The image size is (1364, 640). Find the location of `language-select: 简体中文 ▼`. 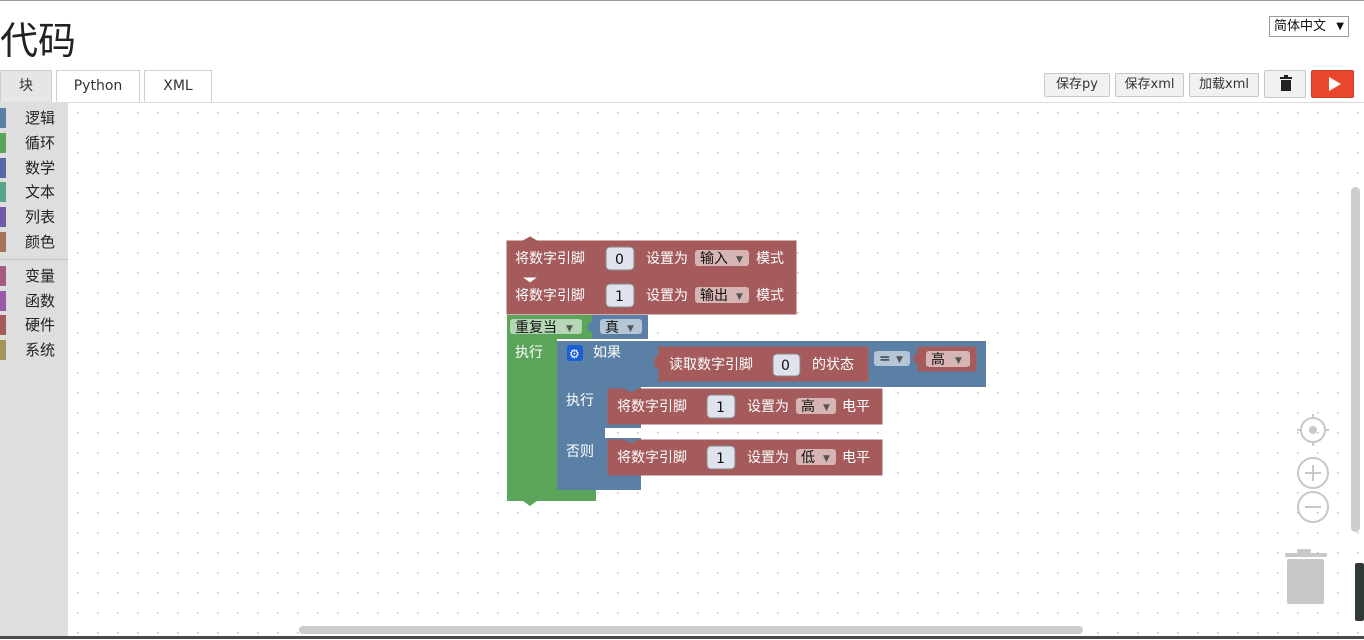

language-select: 简体中文 ▼ is located at coordinates (1309, 26).